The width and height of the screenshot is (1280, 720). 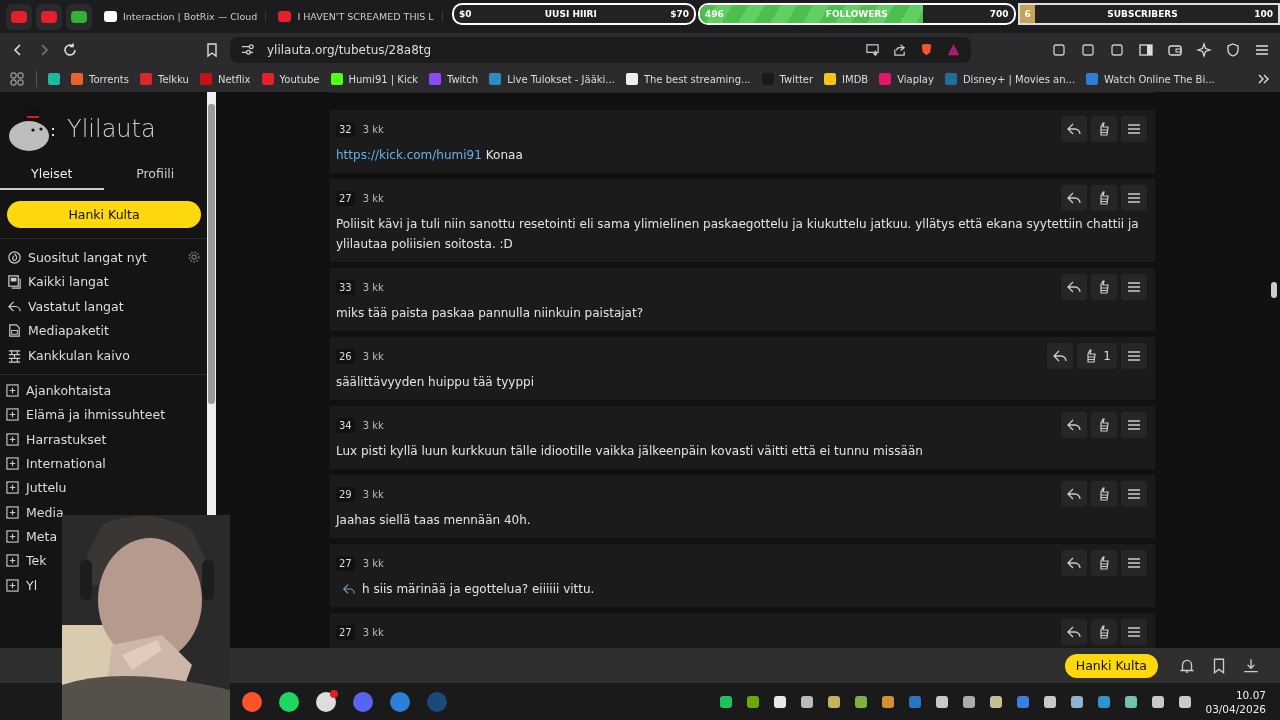 What do you see at coordinates (1251, 665) in the screenshot?
I see `download-icon` at bounding box center [1251, 665].